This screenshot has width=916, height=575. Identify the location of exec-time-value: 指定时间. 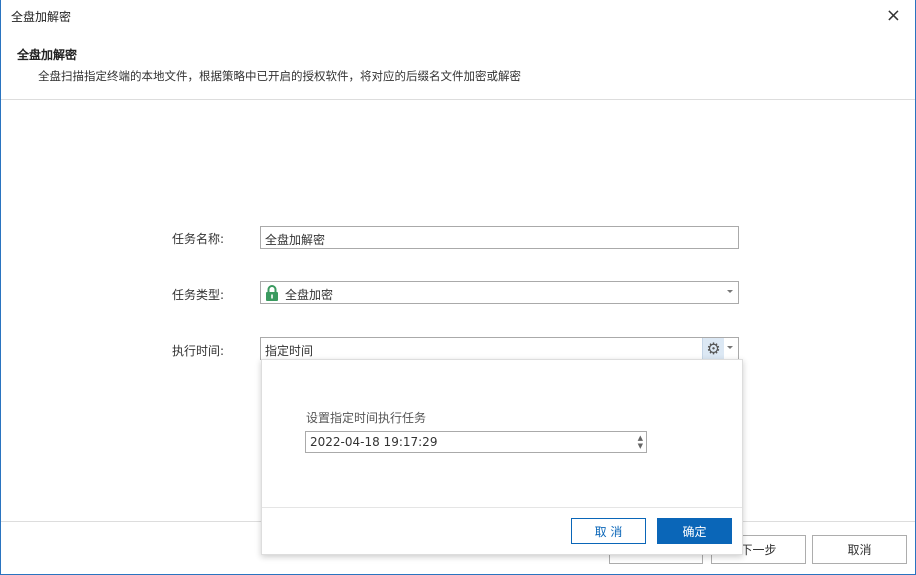
(289, 351).